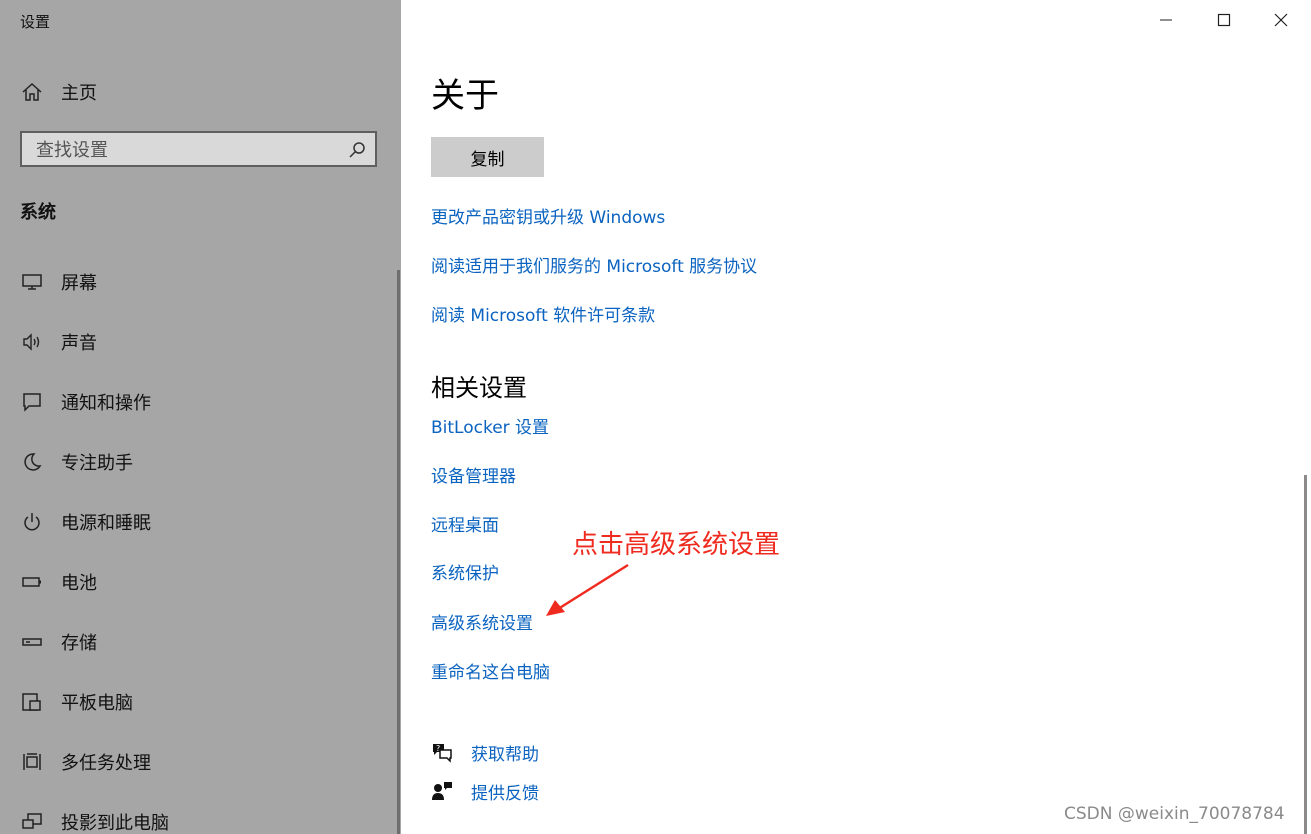 This screenshot has width=1311, height=834. I want to click on service-agreement-link: 阅读适用于我们服务的 Microsoft 服务协议, so click(594, 264).